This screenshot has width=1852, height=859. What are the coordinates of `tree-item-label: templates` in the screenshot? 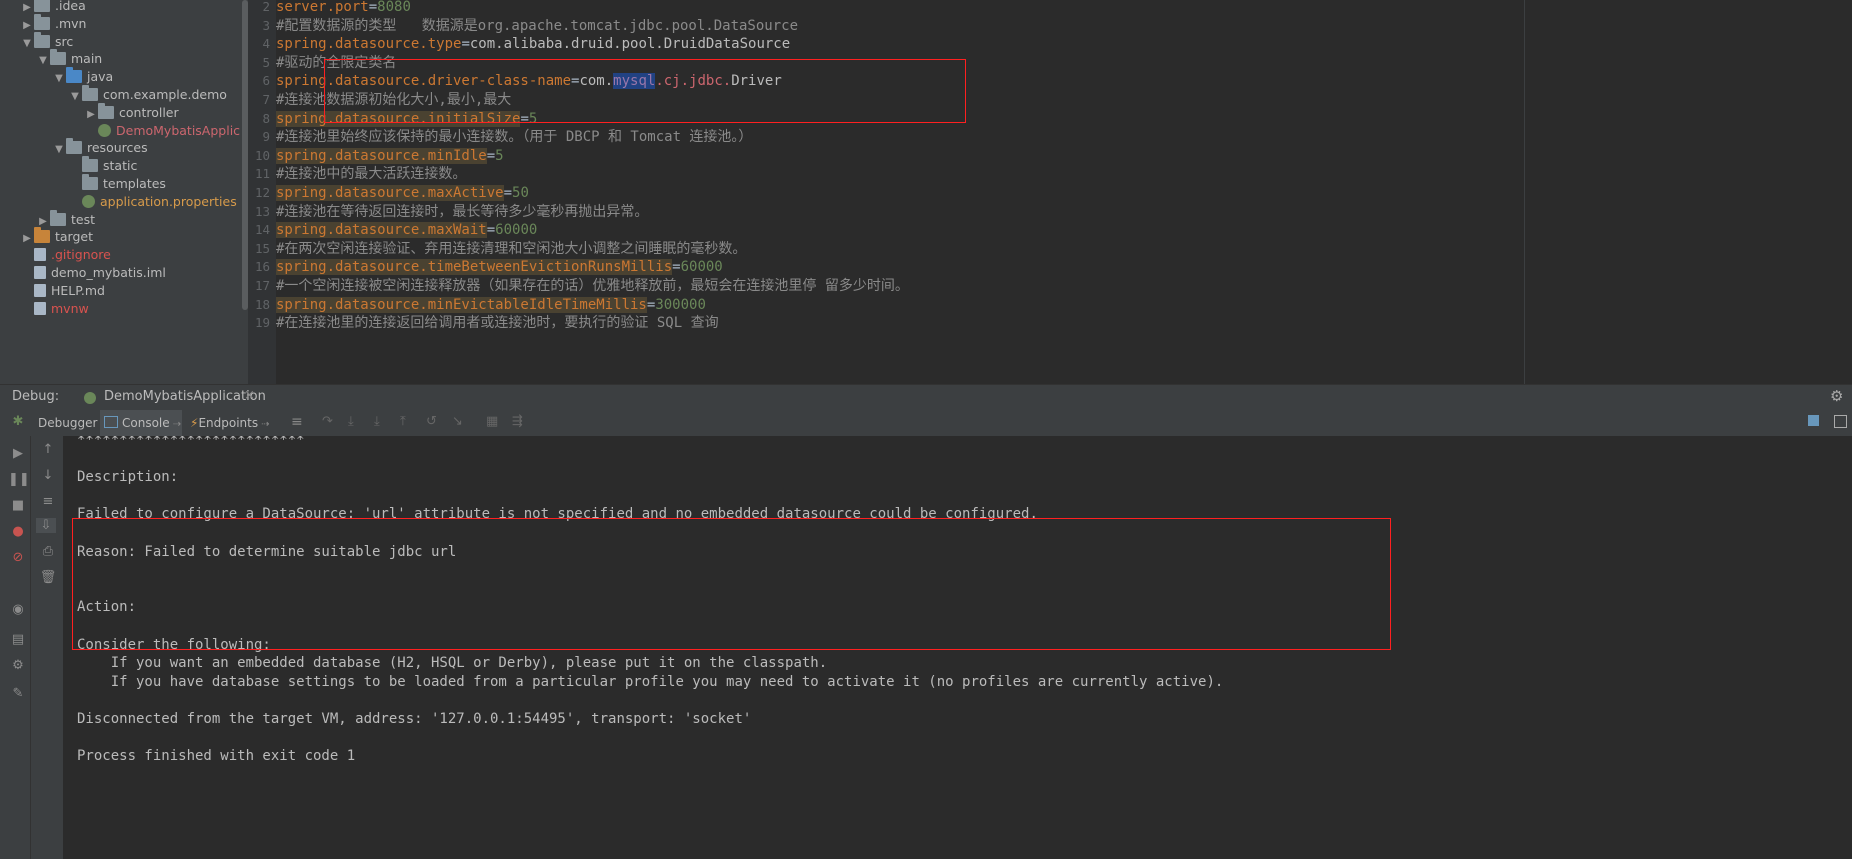 It's located at (134, 183).